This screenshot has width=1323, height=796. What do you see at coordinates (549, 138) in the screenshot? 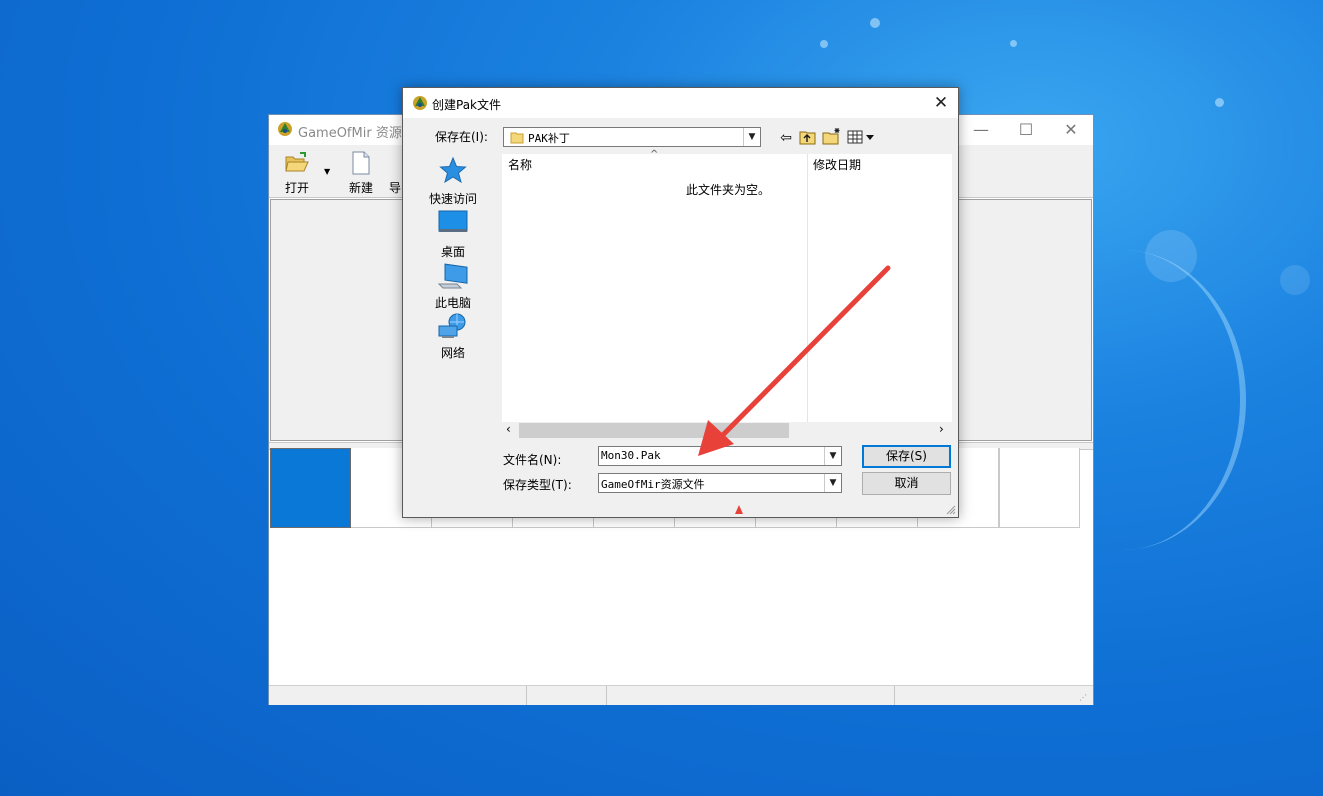
I see `save-in-value: PAK补丁` at bounding box center [549, 138].